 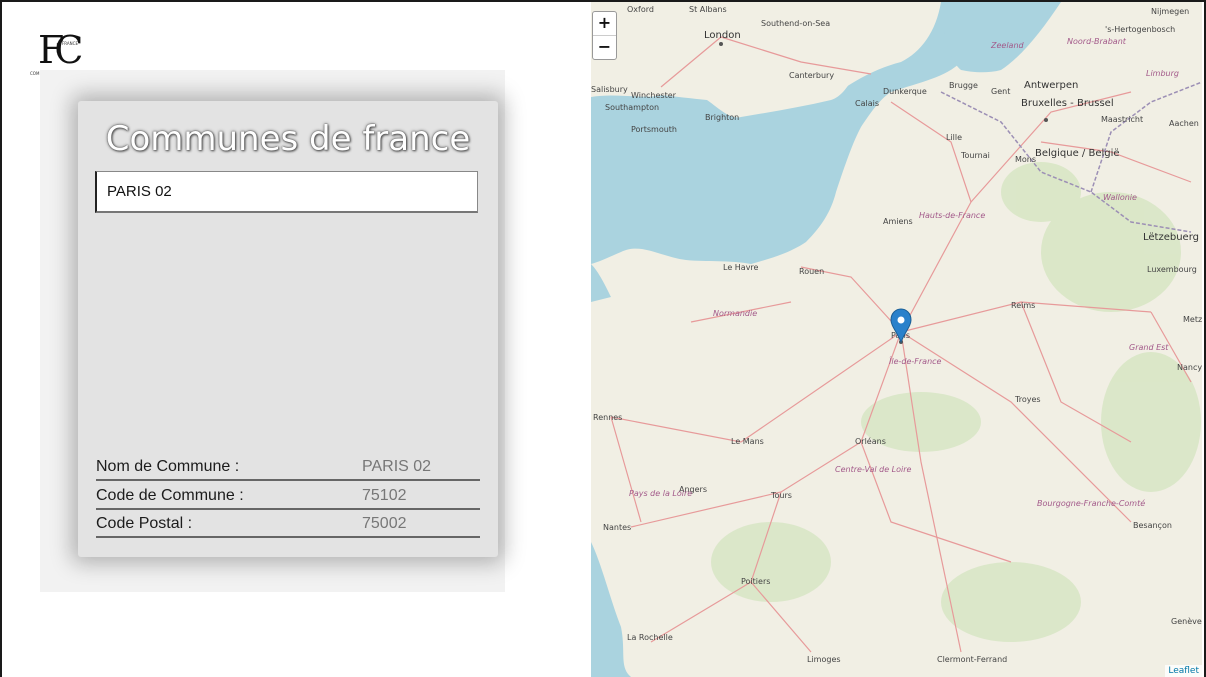 What do you see at coordinates (61, 50) in the screenshot?
I see `logo-letters: FC` at bounding box center [61, 50].